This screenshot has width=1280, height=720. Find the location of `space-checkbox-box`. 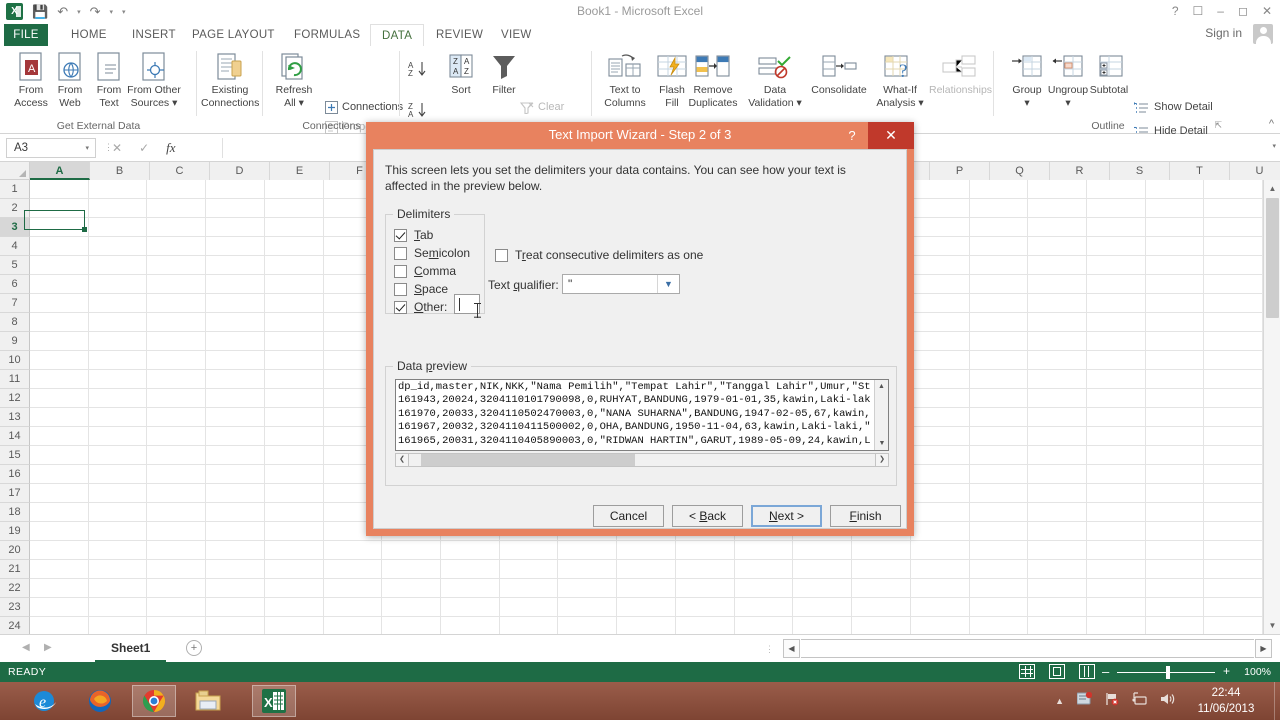

space-checkbox-box is located at coordinates (400, 289).